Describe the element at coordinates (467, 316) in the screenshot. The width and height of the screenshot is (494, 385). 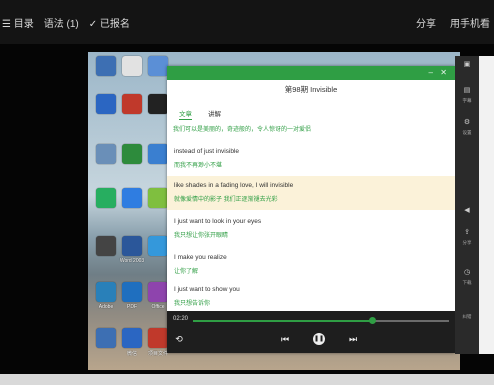
I see `sidebar-label: 纠错` at that location.